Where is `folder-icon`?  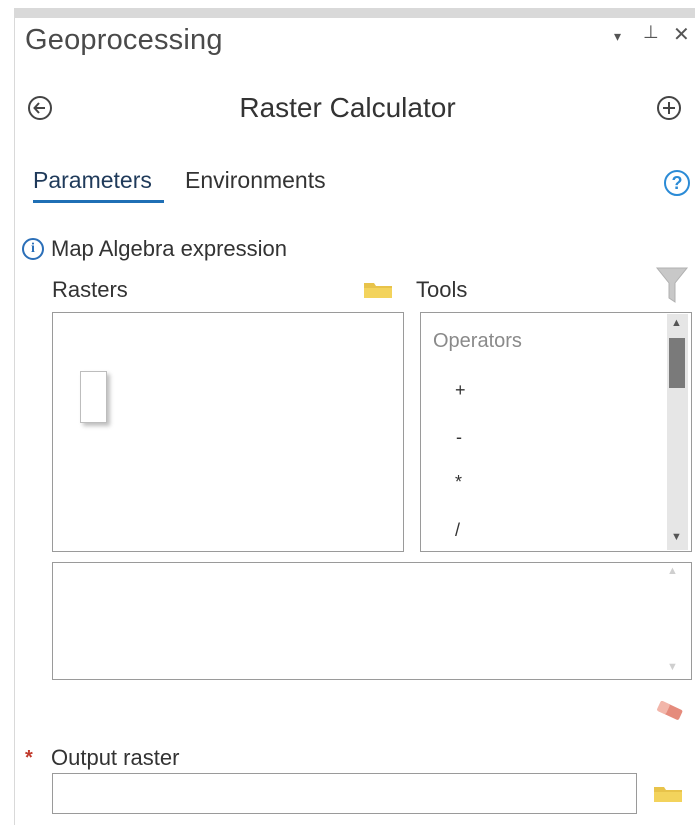
folder-icon is located at coordinates (378, 289).